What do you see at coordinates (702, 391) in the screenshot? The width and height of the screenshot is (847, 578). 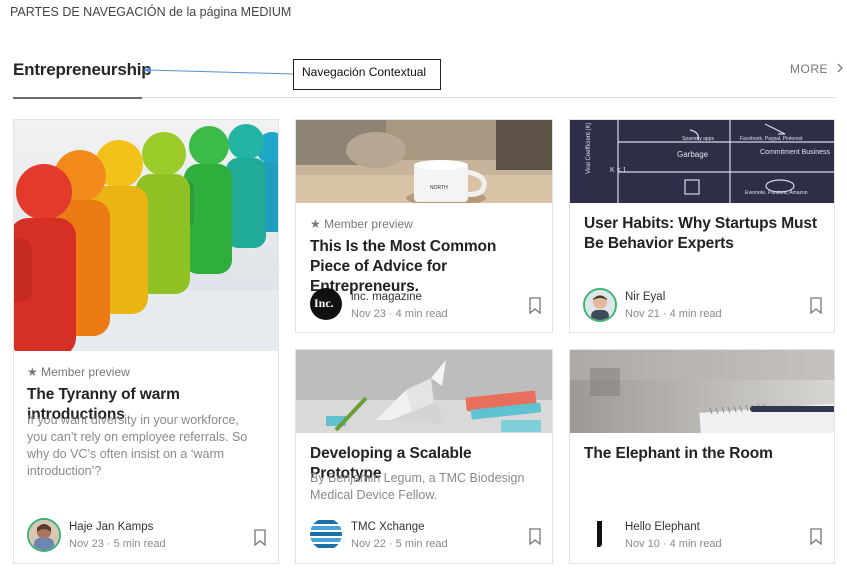 I see `card-image-notebook-pen` at bounding box center [702, 391].